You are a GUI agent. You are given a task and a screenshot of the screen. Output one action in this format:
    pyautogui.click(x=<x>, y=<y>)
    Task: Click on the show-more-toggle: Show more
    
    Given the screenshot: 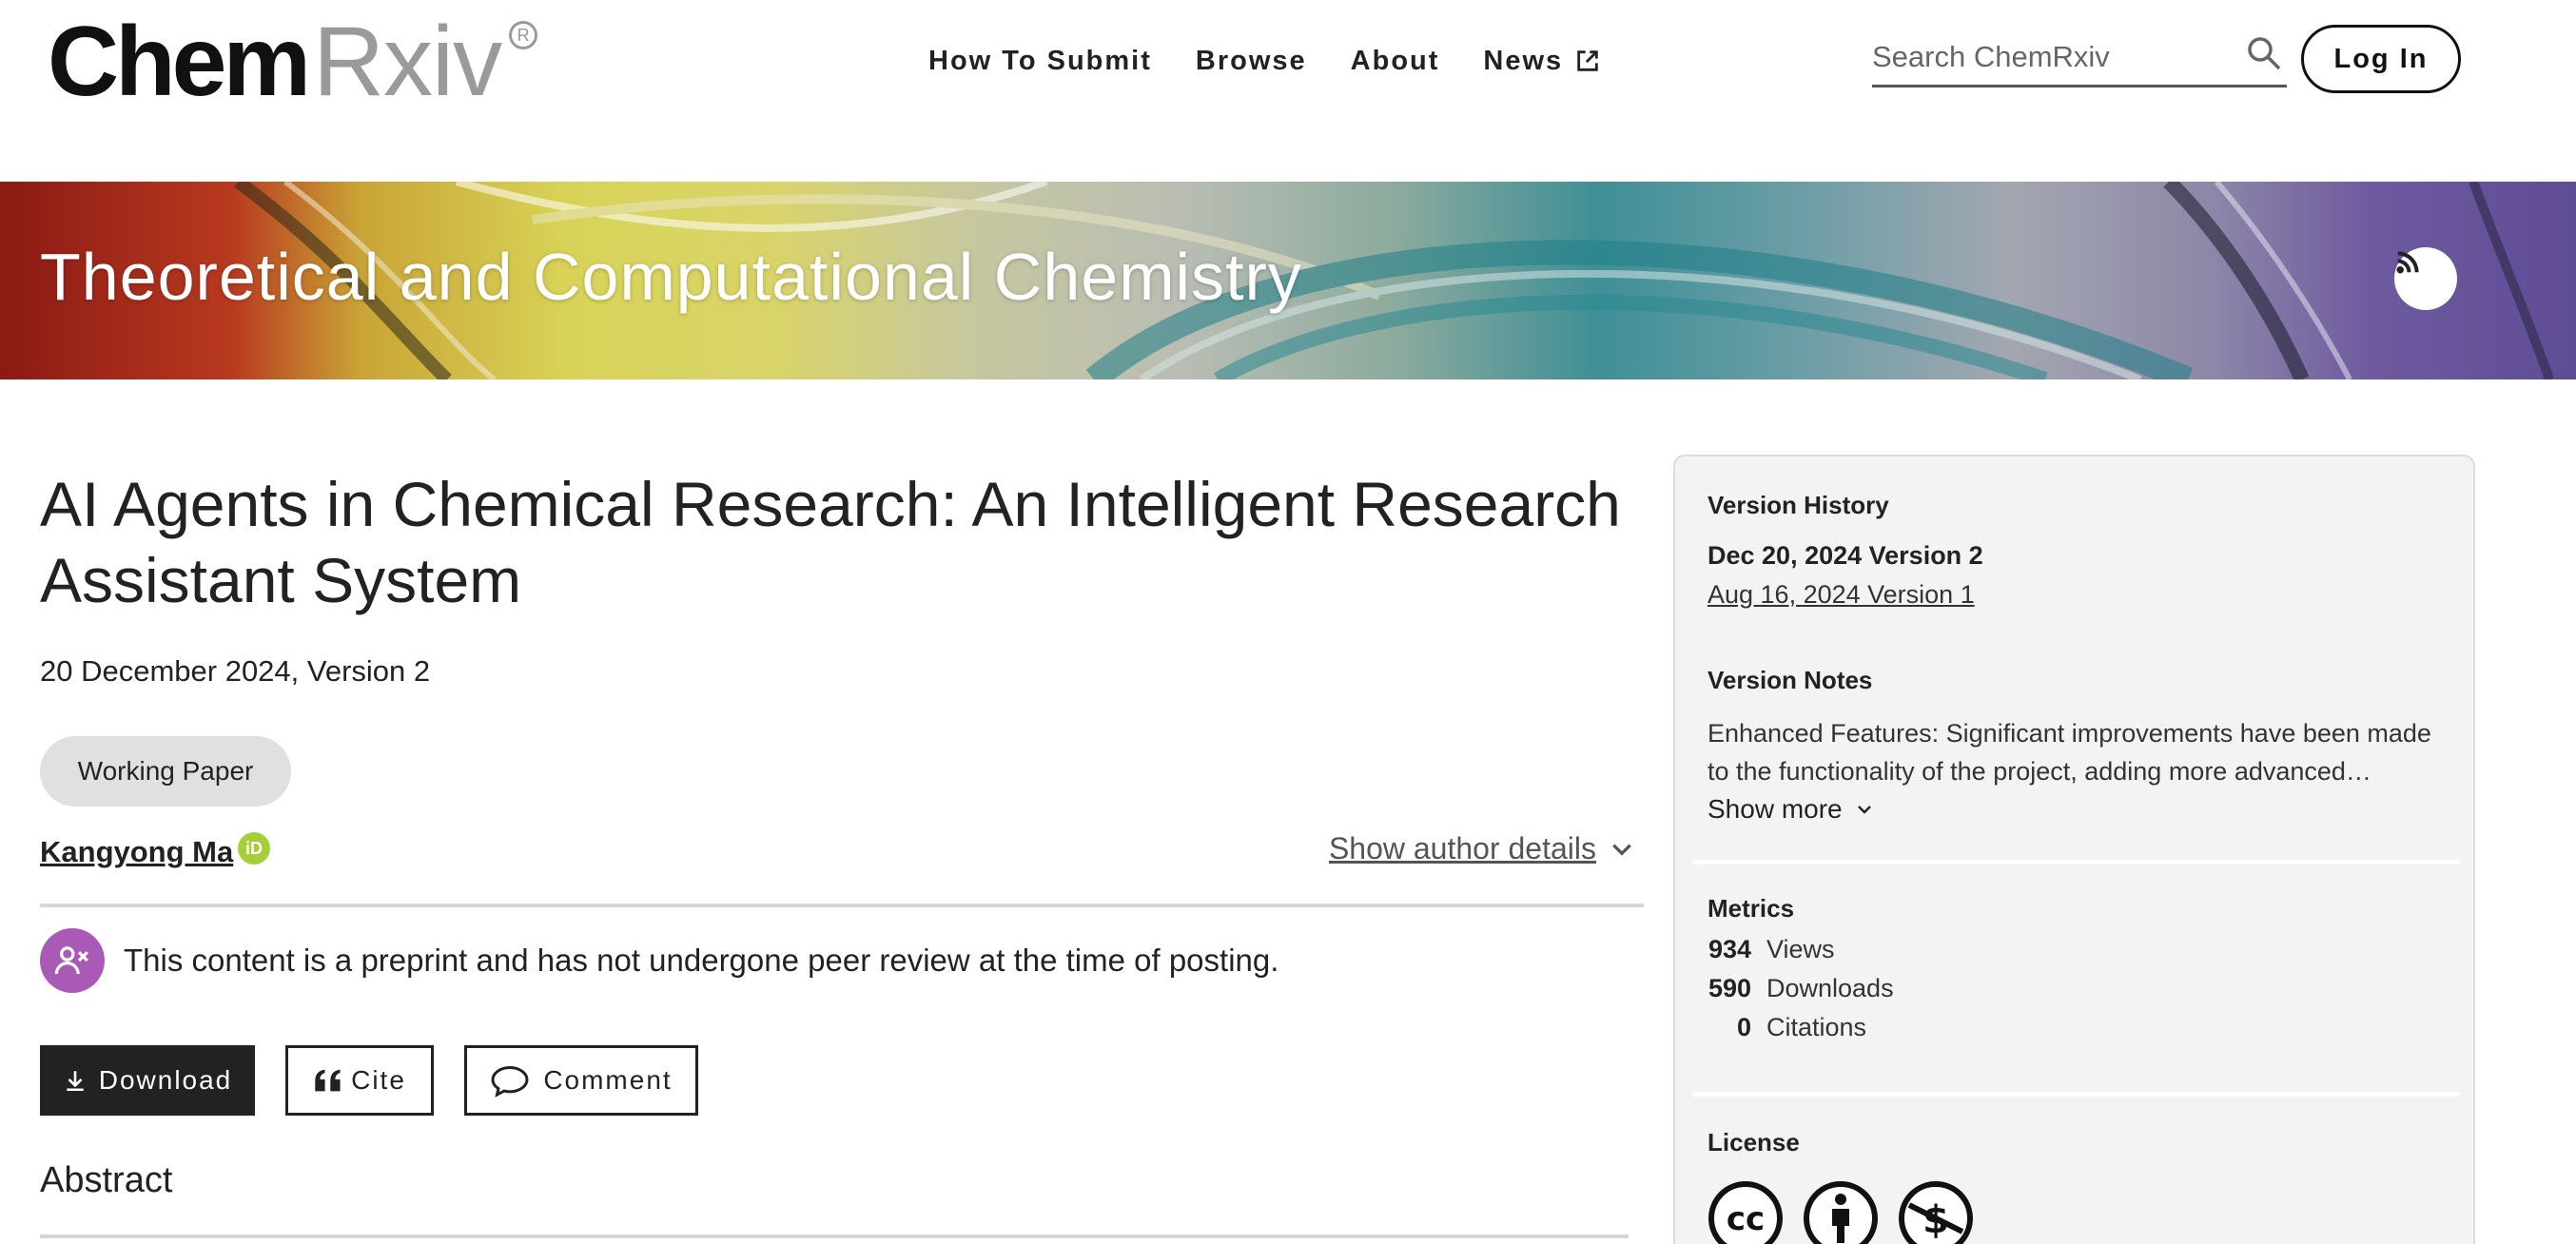 What is the action you would take?
    pyautogui.click(x=2084, y=809)
    